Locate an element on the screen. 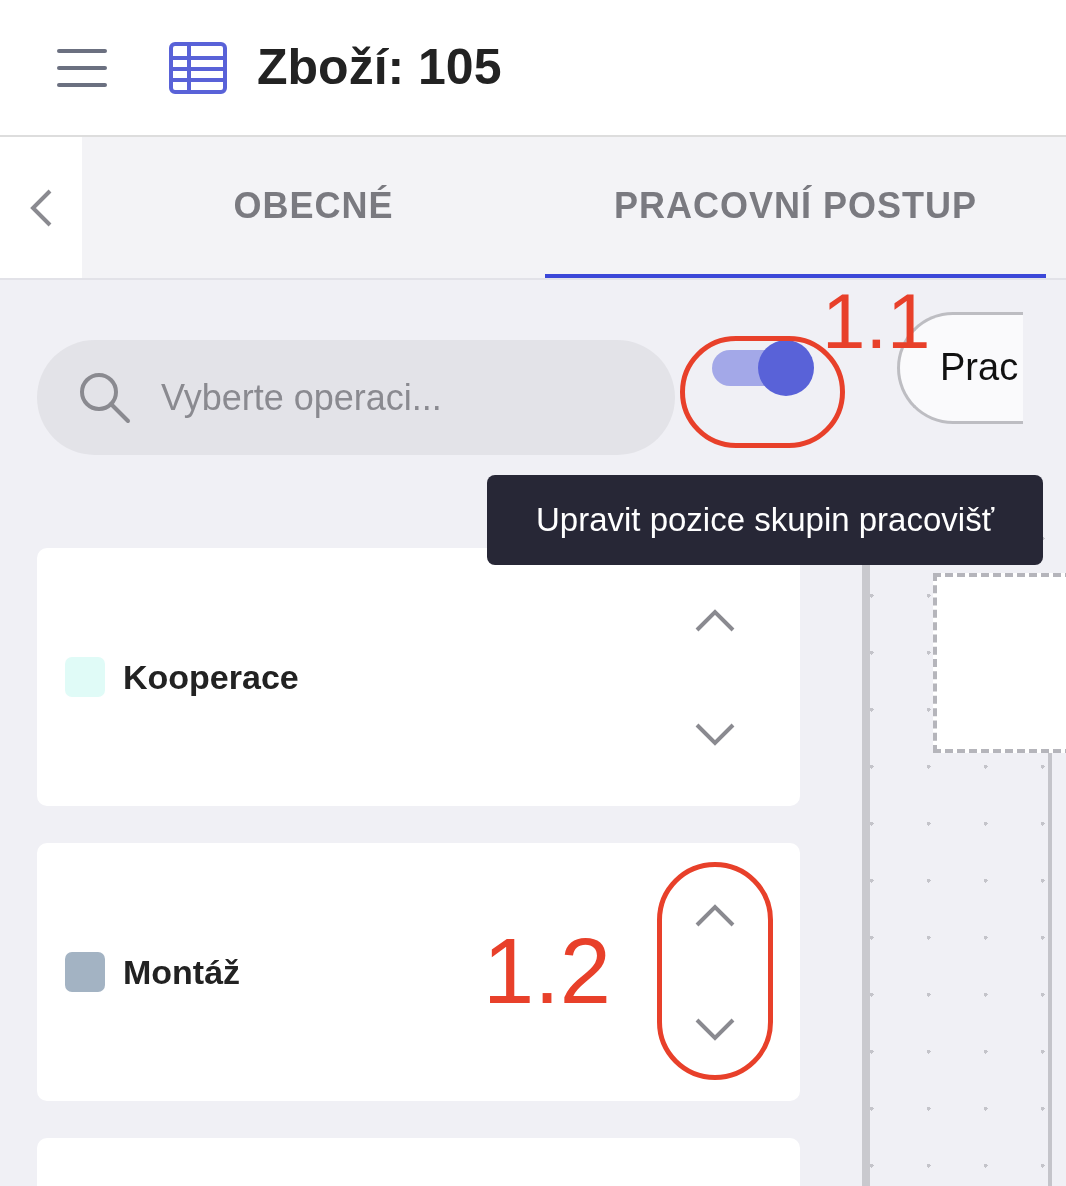  menu-icon is located at coordinates (82, 67).